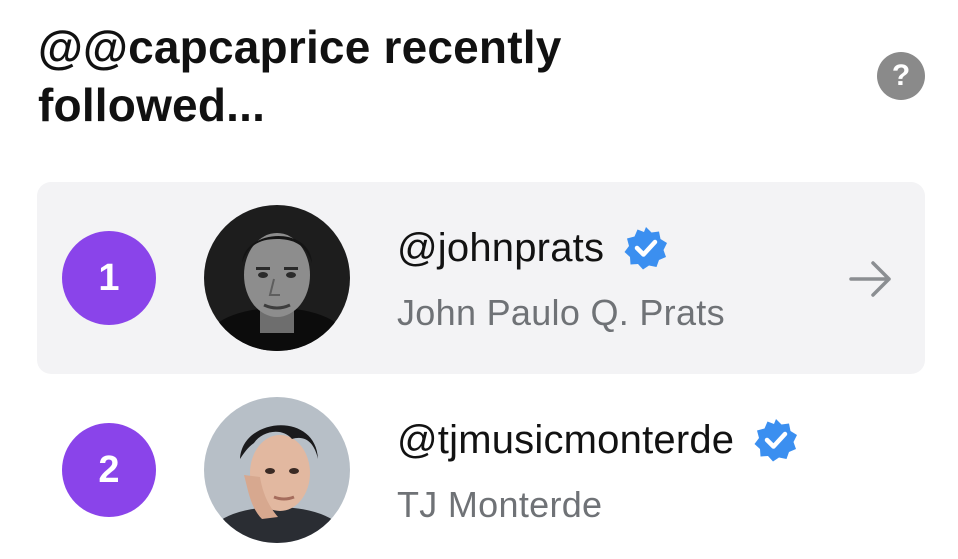 The image size is (958, 559). I want to click on handle-line: @johnprats, so click(533, 248).